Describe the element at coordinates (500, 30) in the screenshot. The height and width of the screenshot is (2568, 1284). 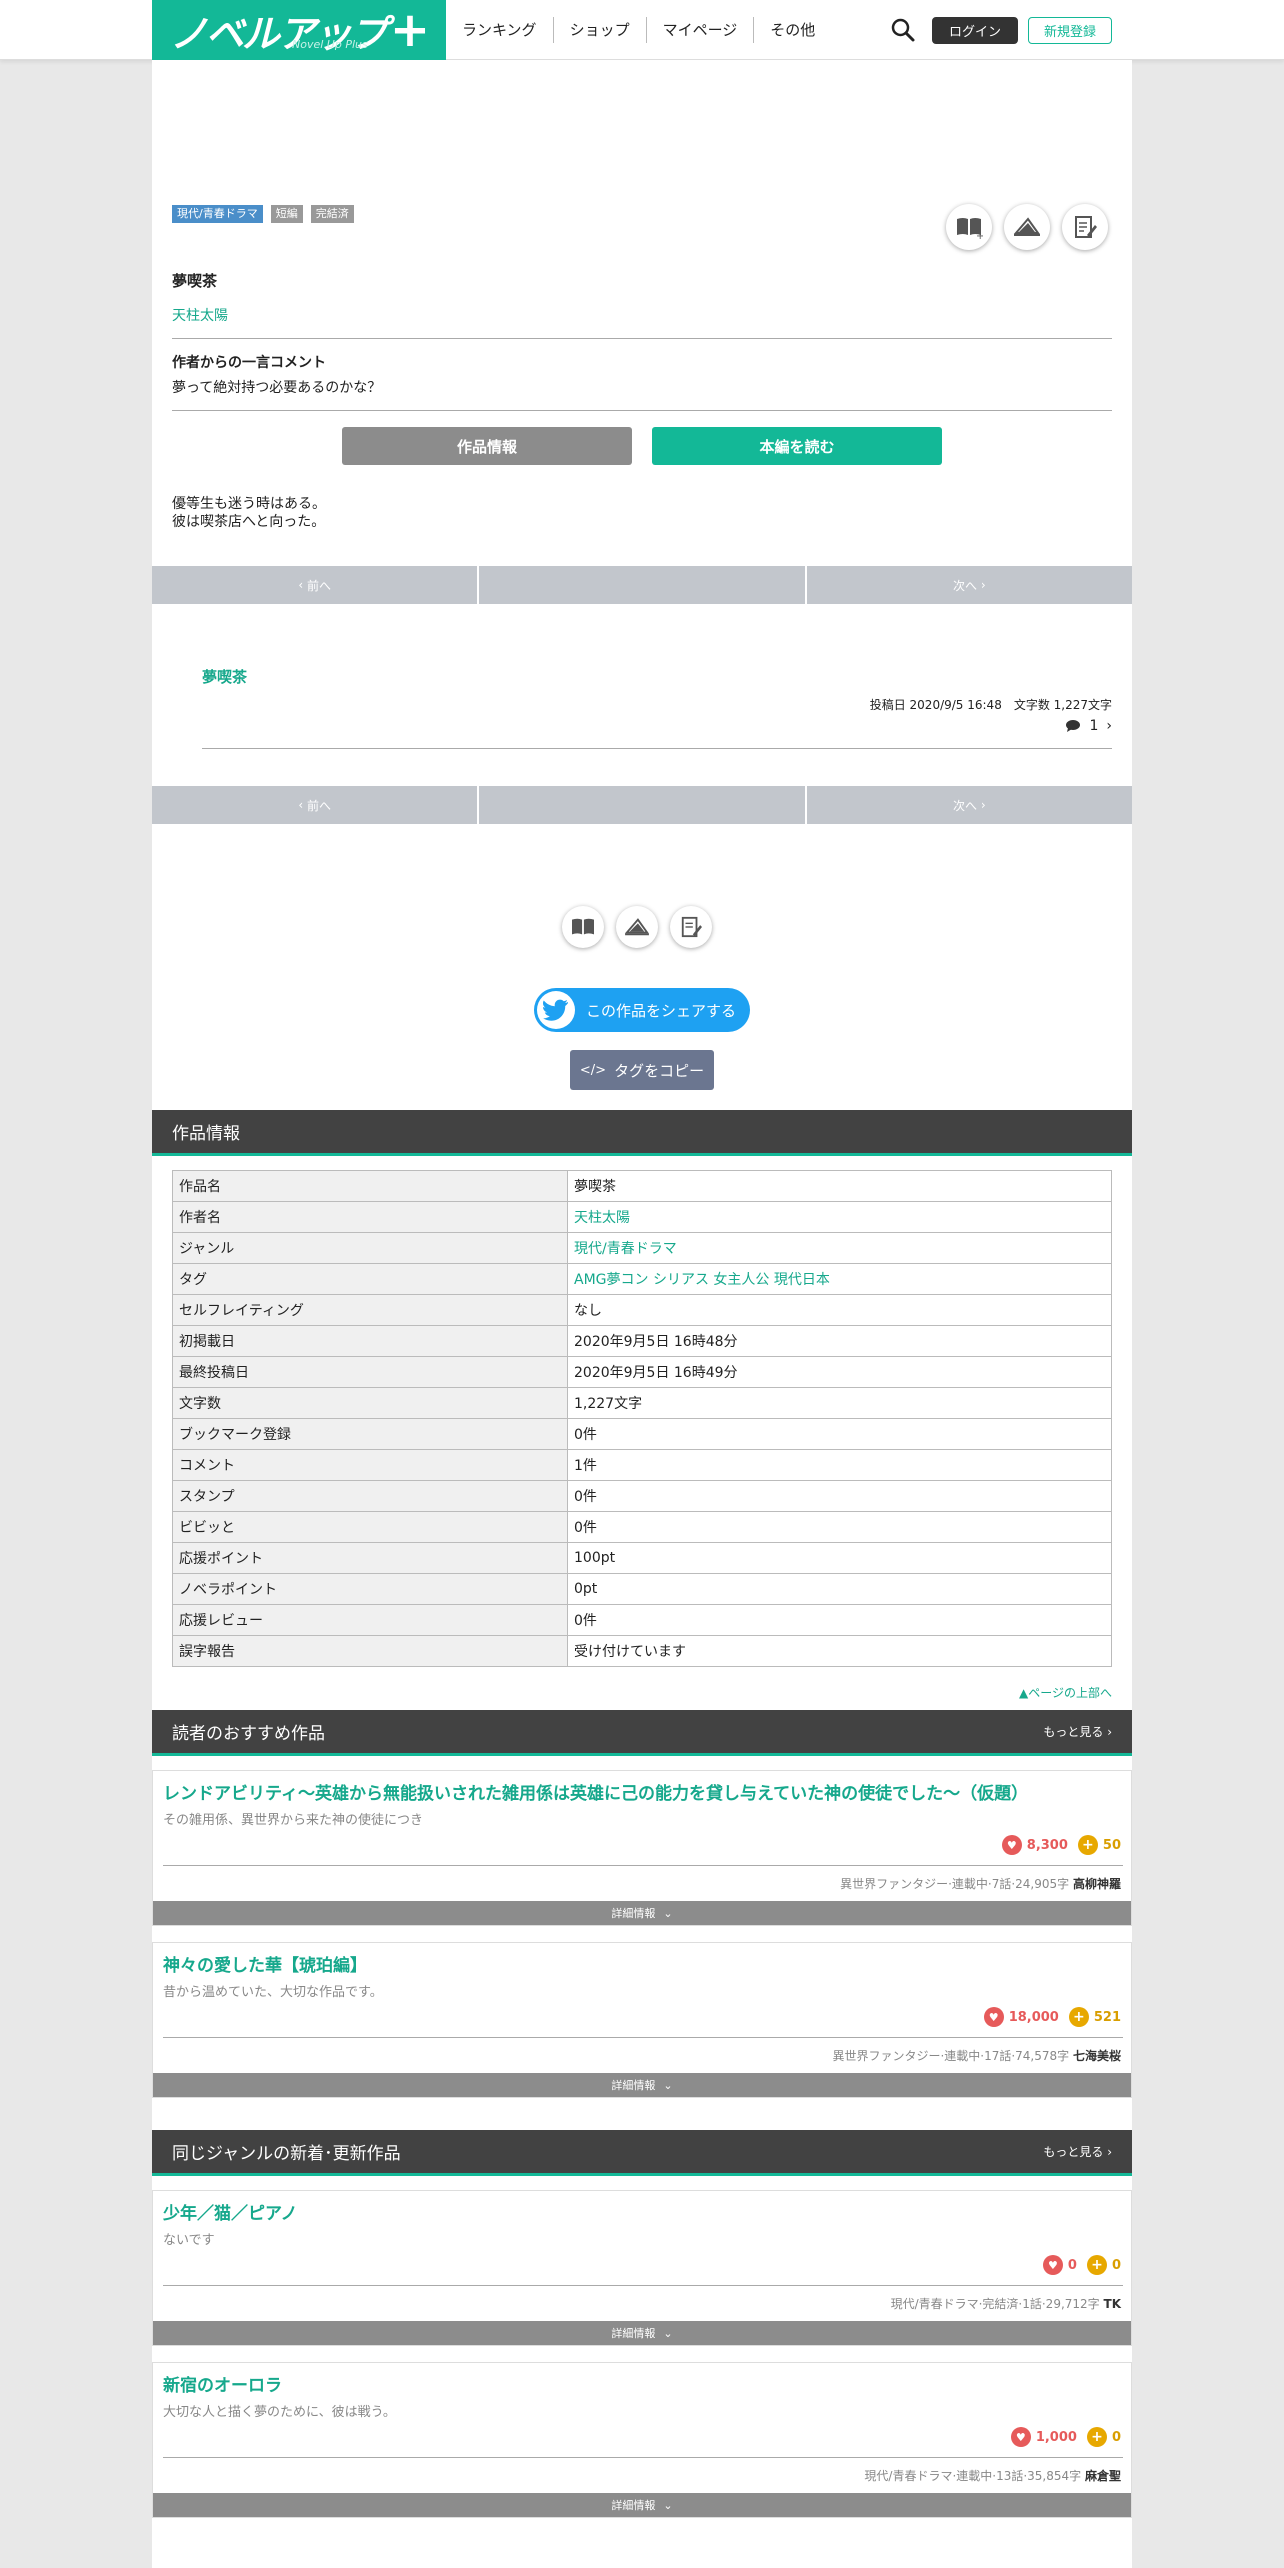
I see `nav-ranking: ランキング` at that location.